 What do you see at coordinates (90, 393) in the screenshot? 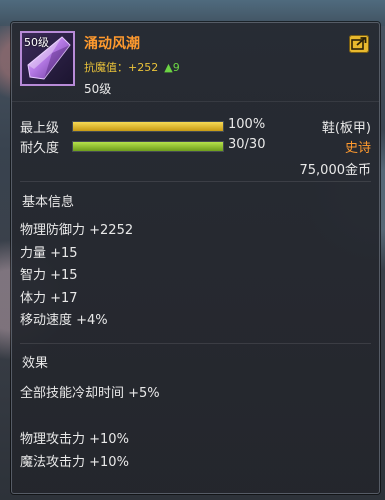
I see `effects-line: 全部技能冷却时间 +5%` at bounding box center [90, 393].